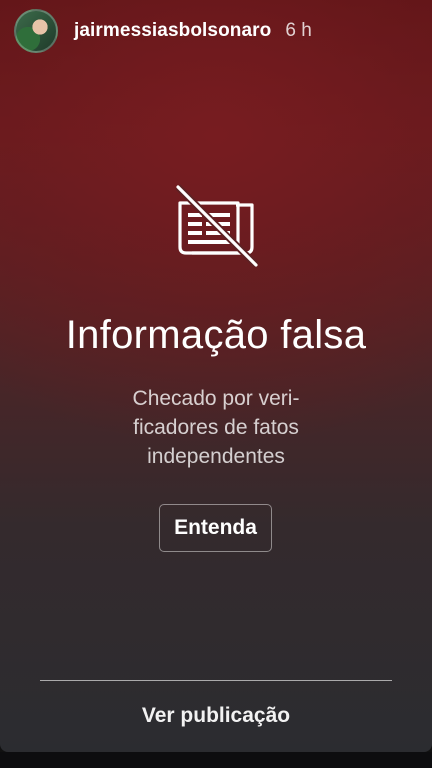 This screenshot has height=768, width=432. What do you see at coordinates (216, 398) in the screenshot?
I see `subtitle-line: Checado por veri-` at bounding box center [216, 398].